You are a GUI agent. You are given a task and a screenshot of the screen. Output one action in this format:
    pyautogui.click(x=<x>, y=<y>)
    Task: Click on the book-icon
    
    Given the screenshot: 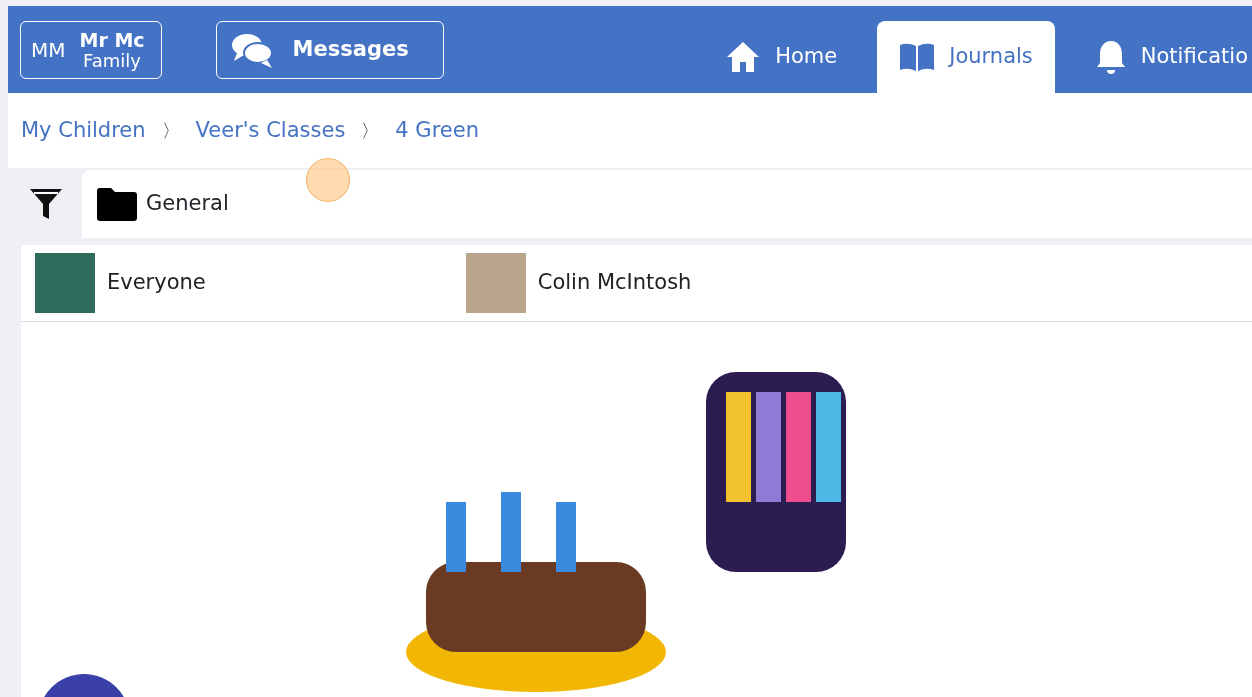 What is the action you would take?
    pyautogui.click(x=917, y=57)
    